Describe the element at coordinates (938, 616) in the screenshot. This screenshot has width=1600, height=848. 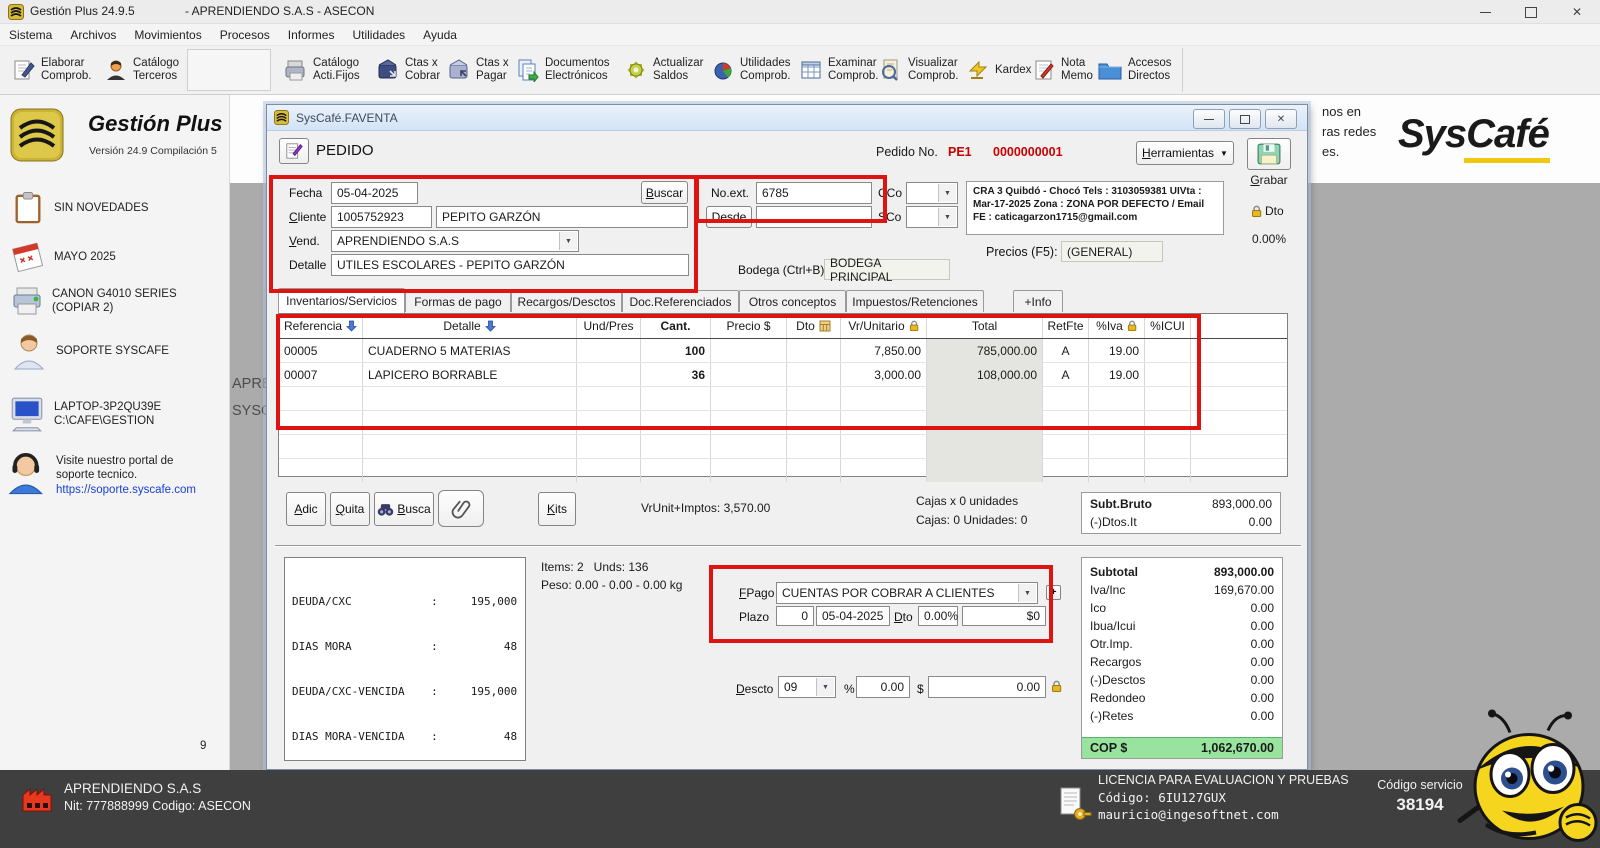
I see `plazo-dto-input: 0.00%` at that location.